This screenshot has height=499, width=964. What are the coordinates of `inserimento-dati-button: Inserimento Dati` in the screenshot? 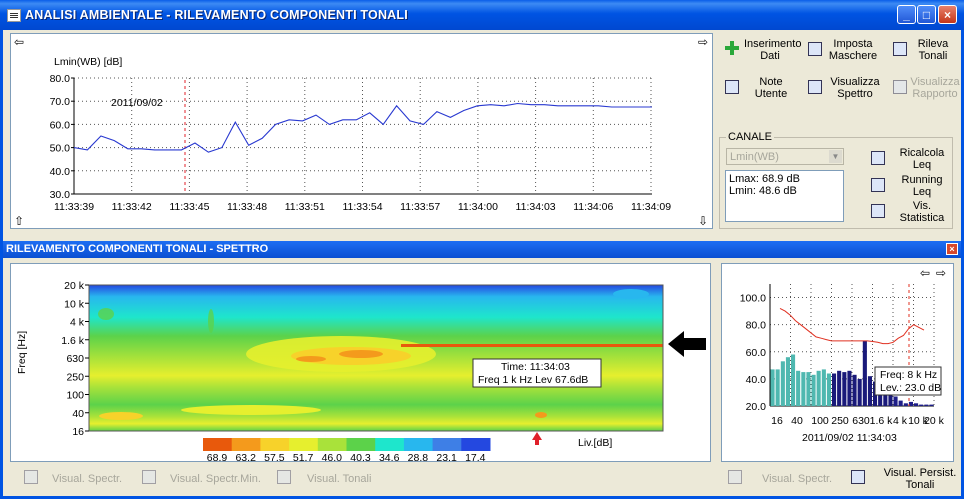 It's located at (772, 50).